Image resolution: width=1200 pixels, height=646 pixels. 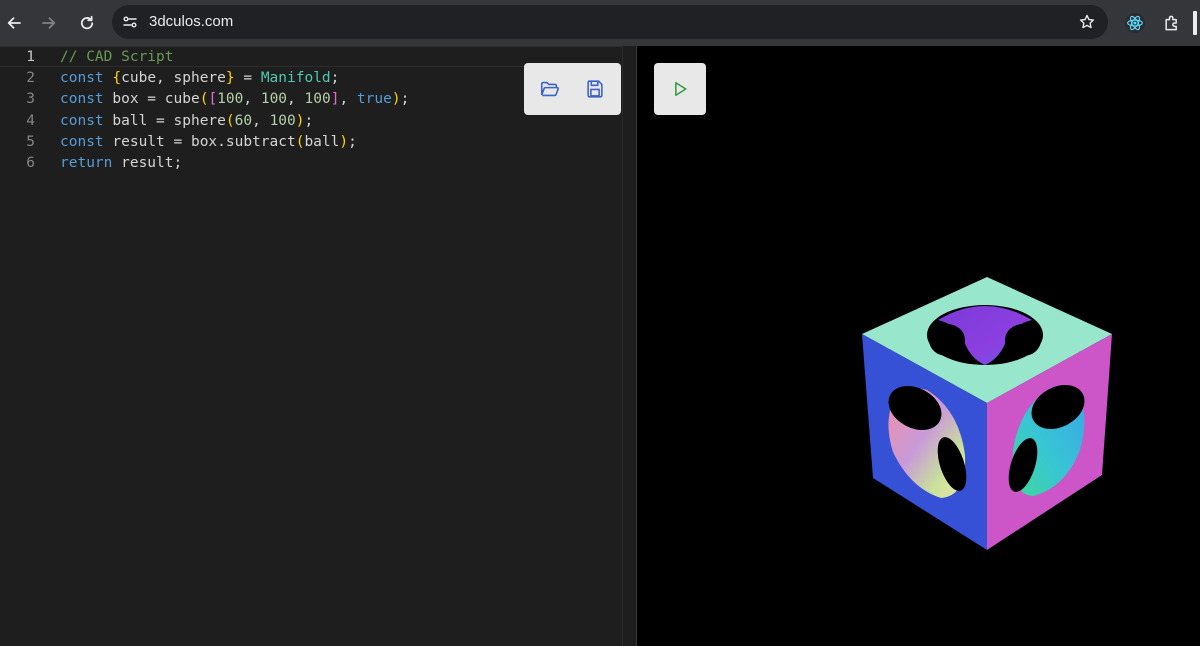 I want to click on code-token: ball, so click(x=322, y=141).